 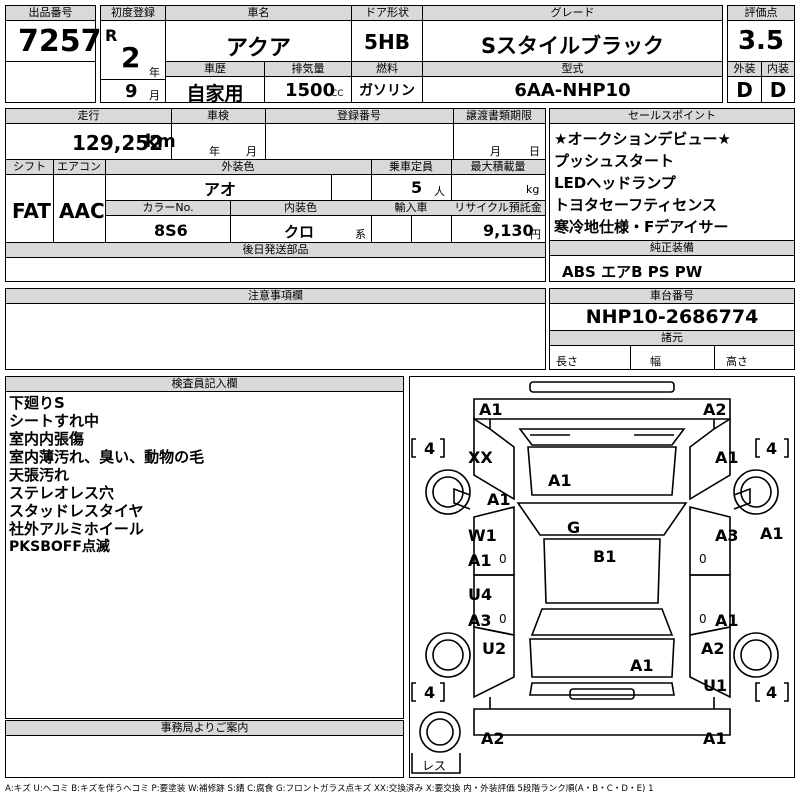 I want to click on transfer-day-unit: 日, so click(x=534, y=151).